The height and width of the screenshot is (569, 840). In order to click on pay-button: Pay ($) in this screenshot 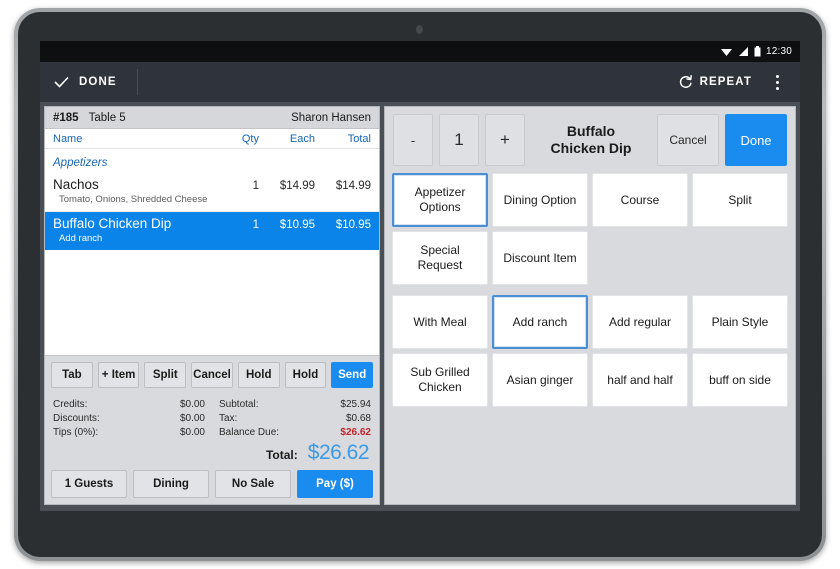, I will do `click(335, 484)`.